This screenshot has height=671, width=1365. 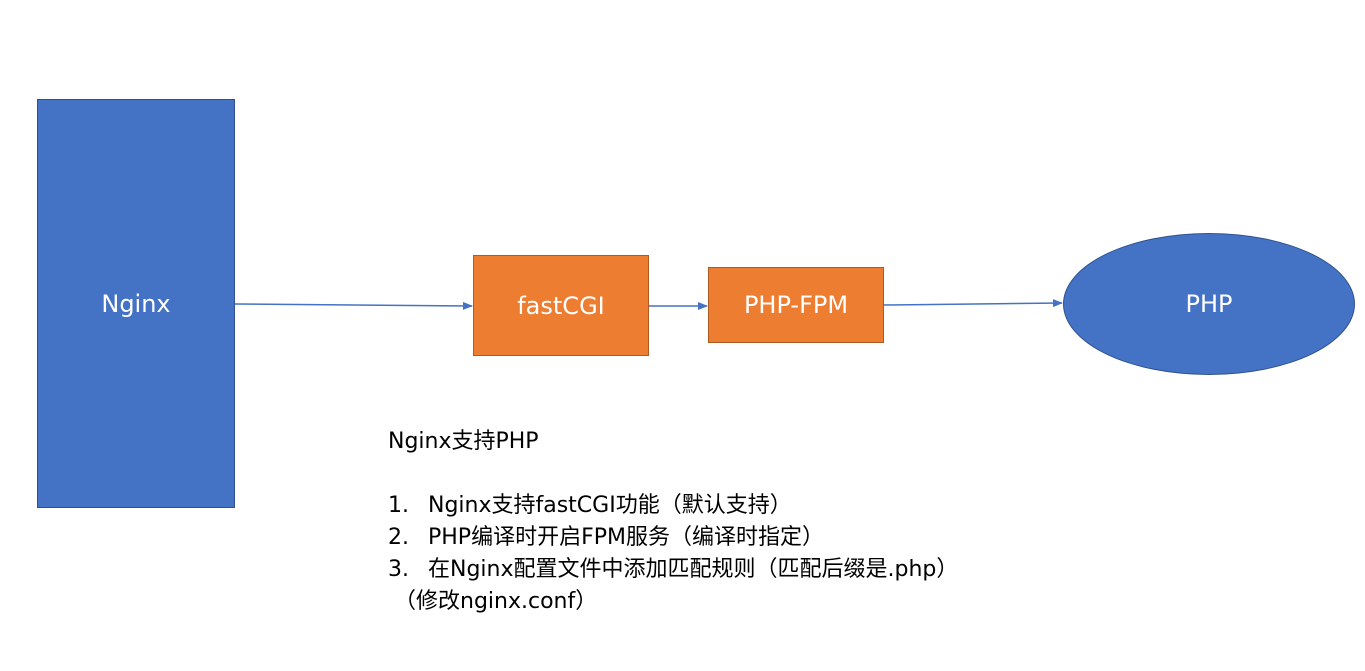 I want to click on list-item-number: 2., so click(x=398, y=537).